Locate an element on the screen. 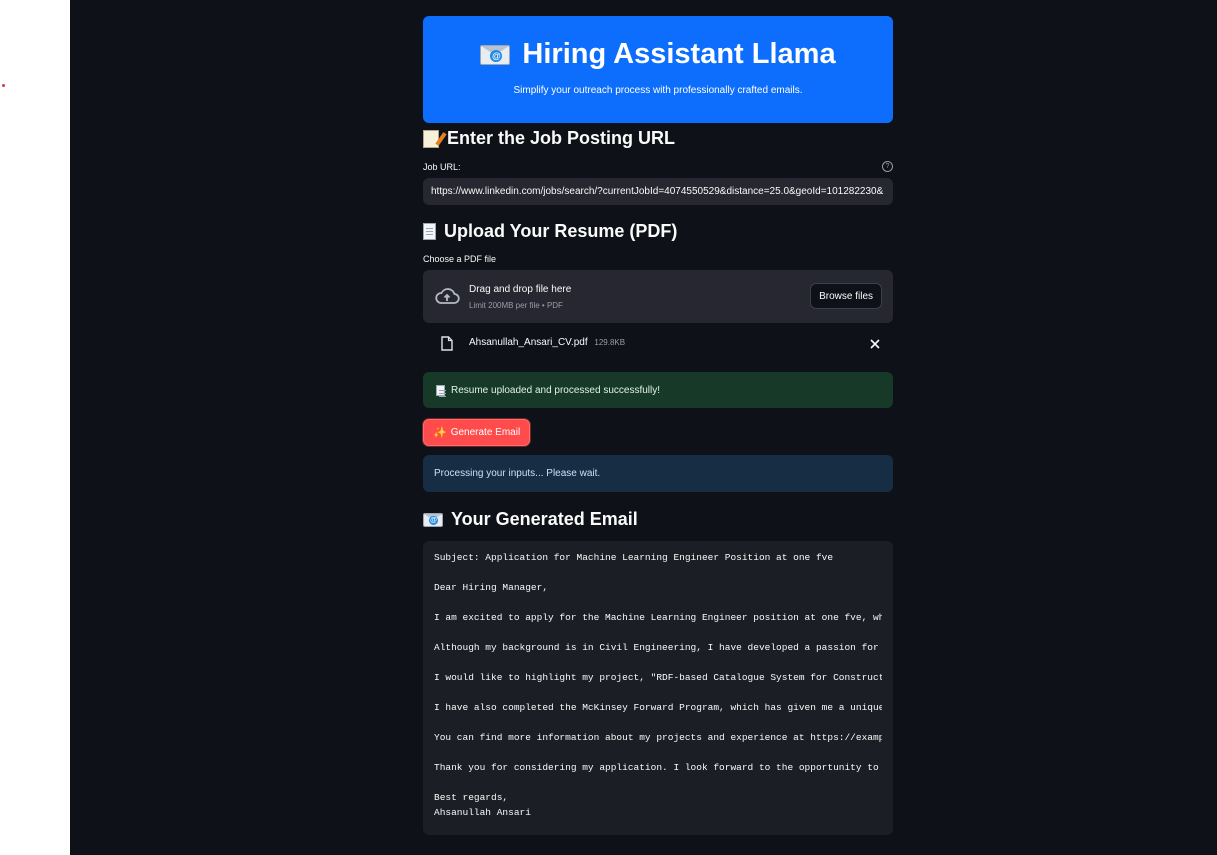  page-title: @ Hiring Assistant Llama is located at coordinates (658, 54).